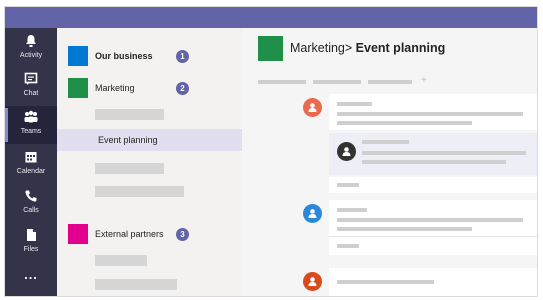 This screenshot has width=543, height=300. Describe the element at coordinates (270, 48) in the screenshot. I see `header-team-avatar` at that location.